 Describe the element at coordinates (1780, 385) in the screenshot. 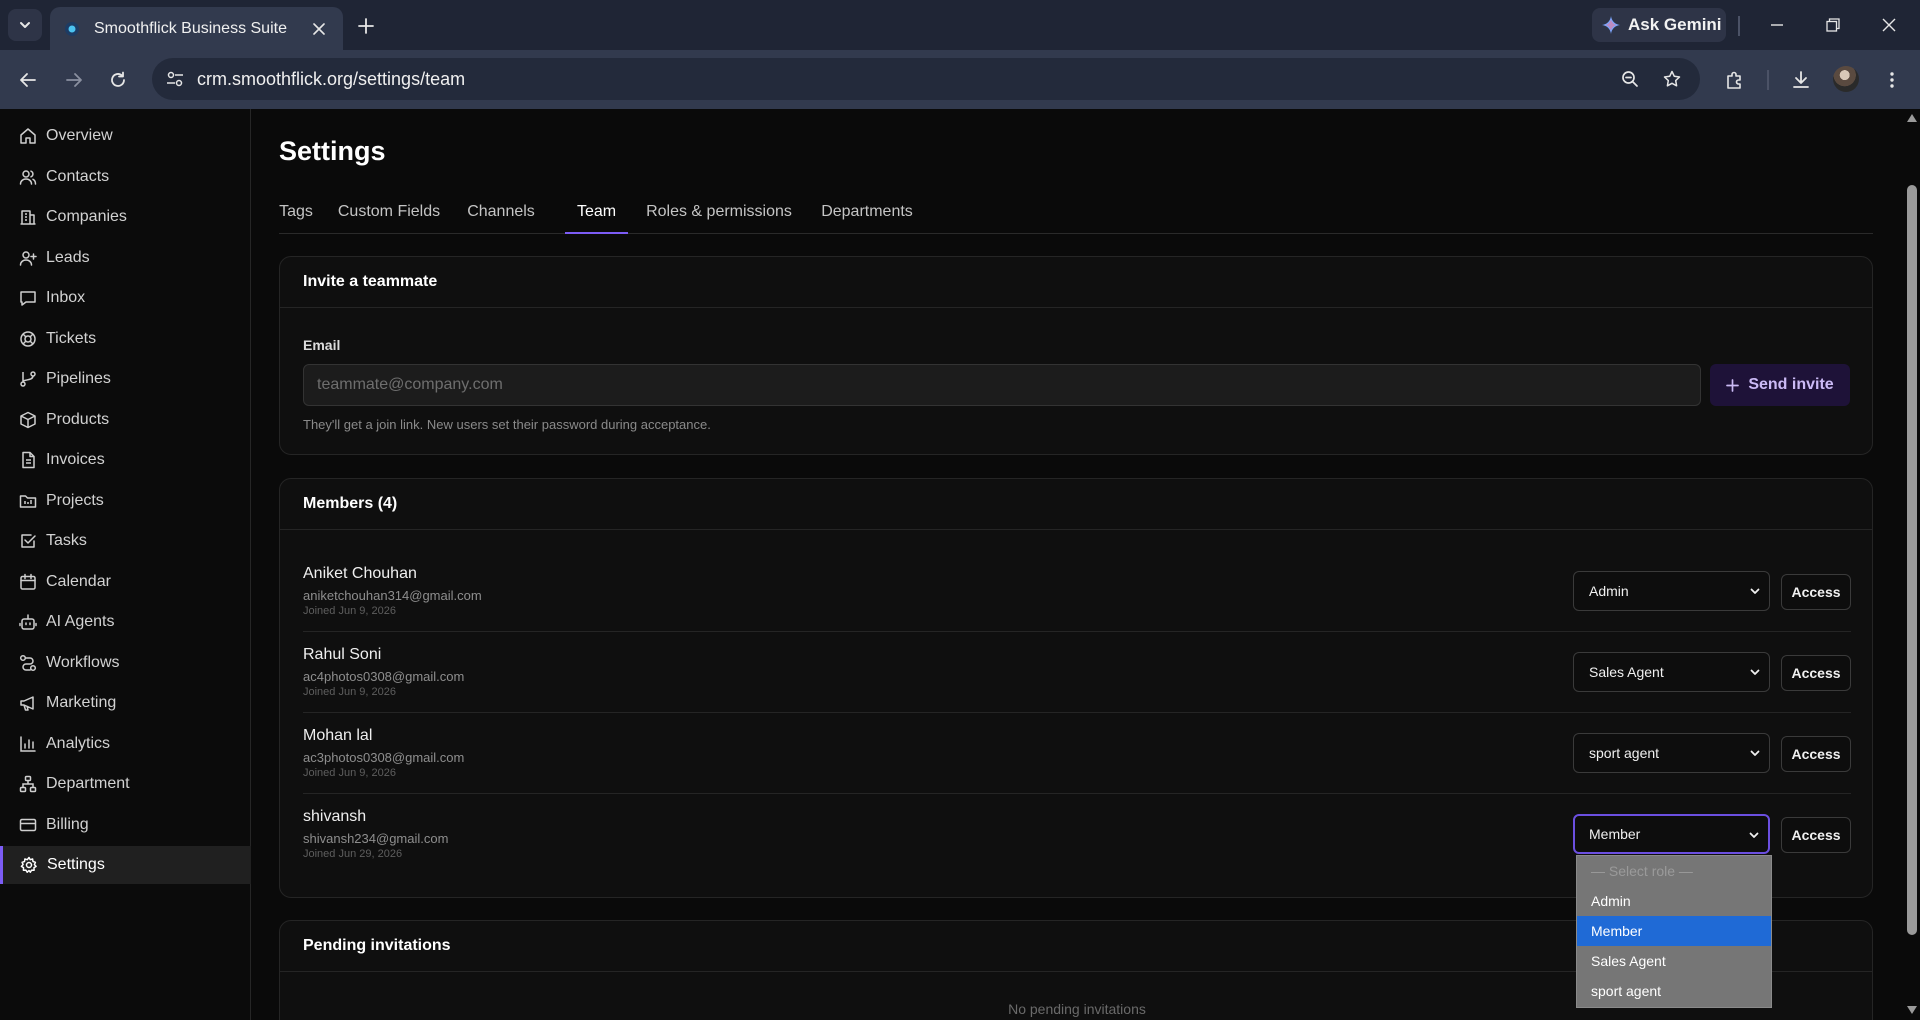

I see `send-invite-button: Send invite` at that location.